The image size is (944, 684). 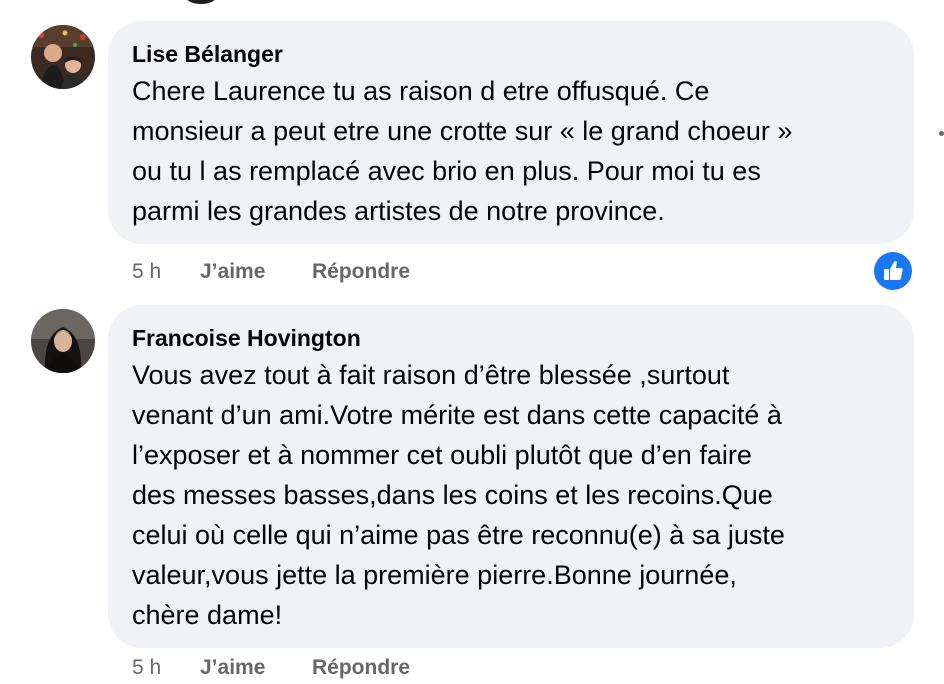 I want to click on like-reaction-icon, so click(x=893, y=271).